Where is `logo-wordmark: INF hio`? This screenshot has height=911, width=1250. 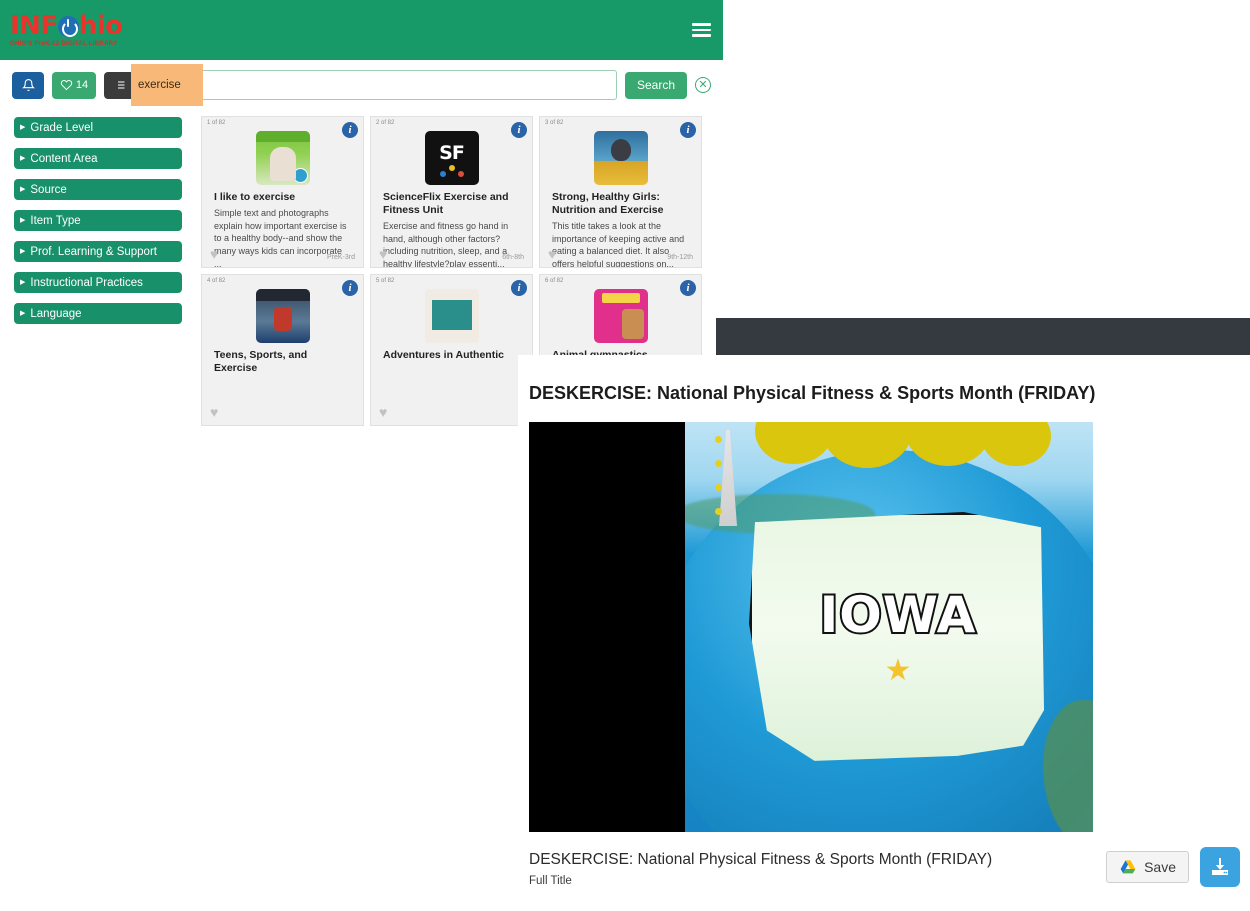 logo-wordmark: INF hio is located at coordinates (66, 26).